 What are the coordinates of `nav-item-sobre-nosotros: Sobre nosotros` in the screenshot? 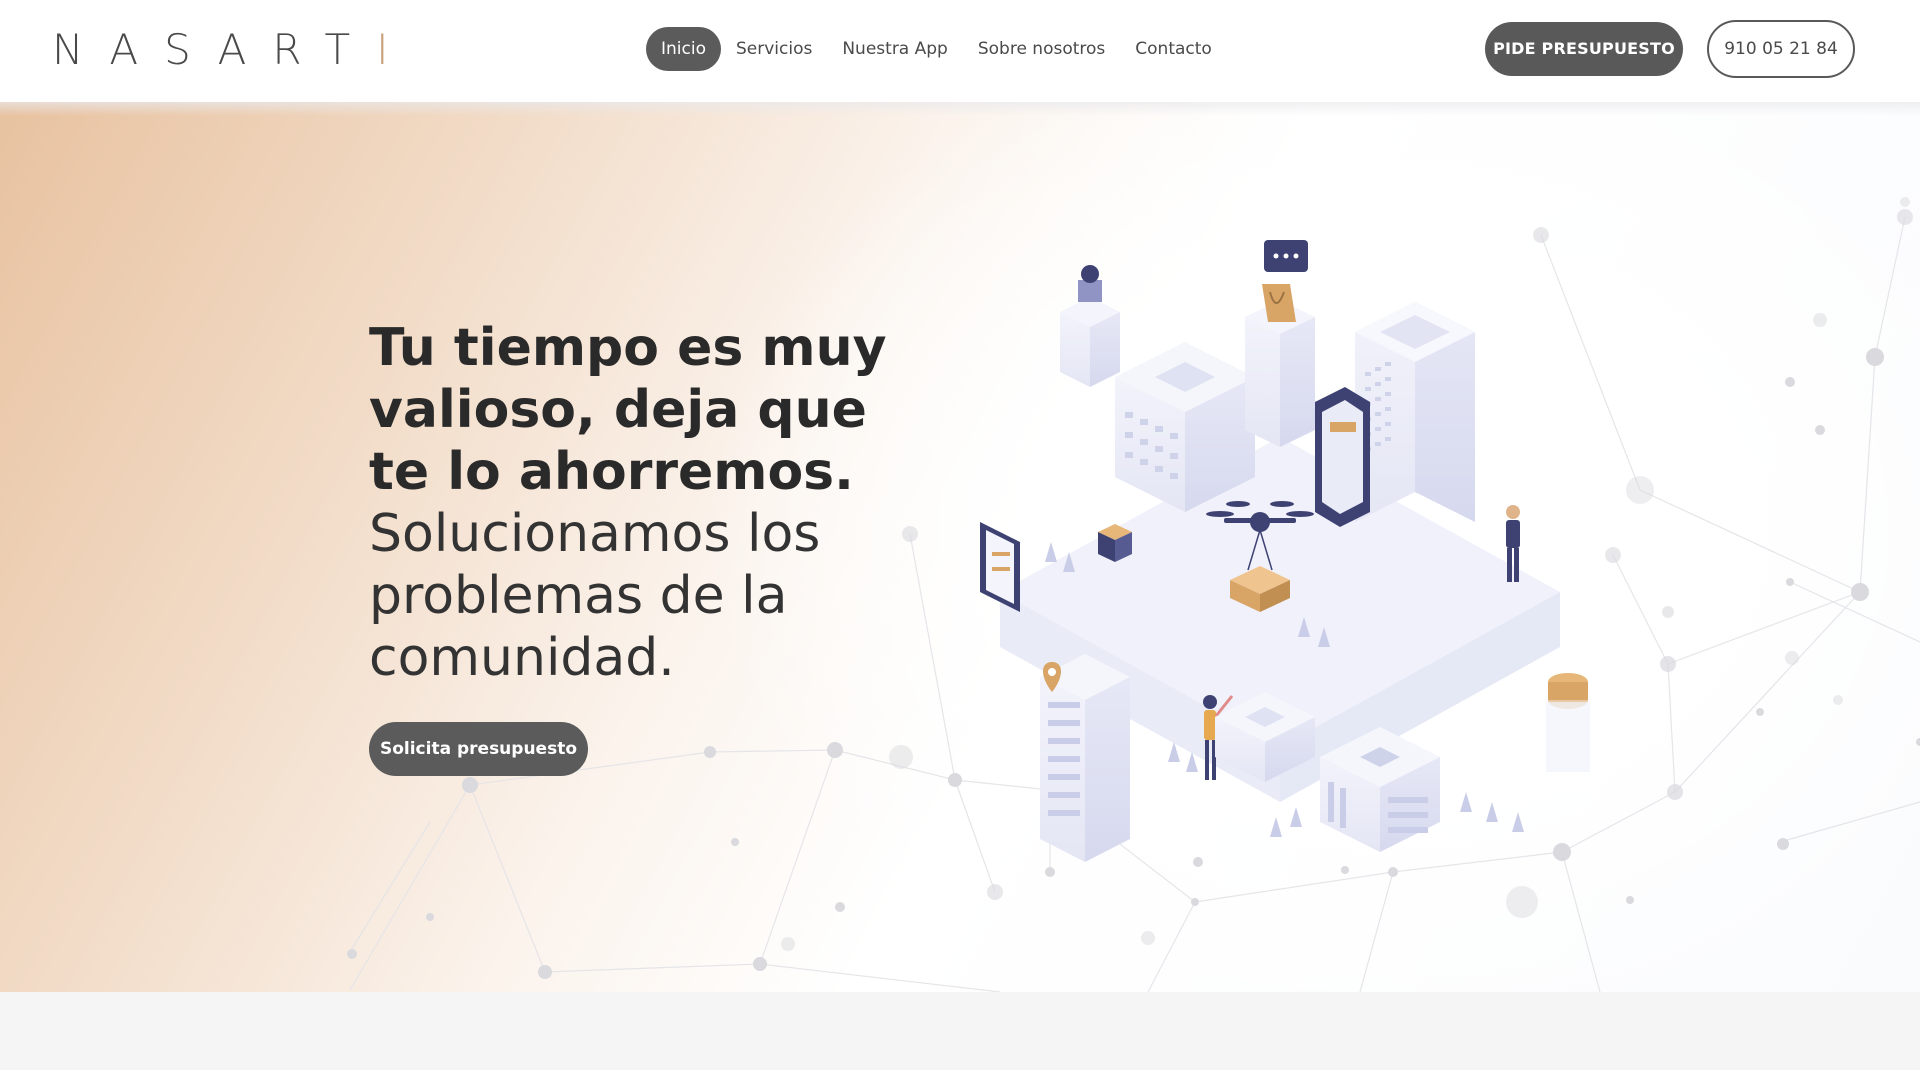 It's located at (1041, 49).